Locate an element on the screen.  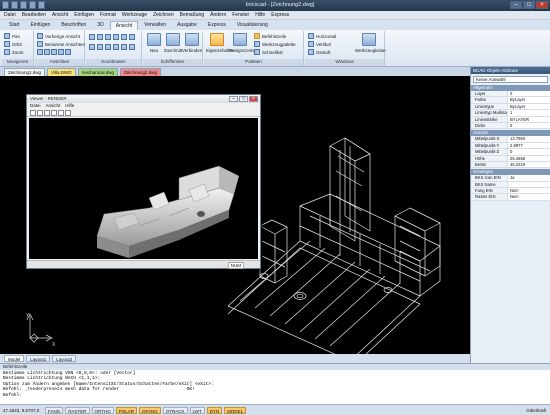
close-button: × is located at coordinates (542, 5).